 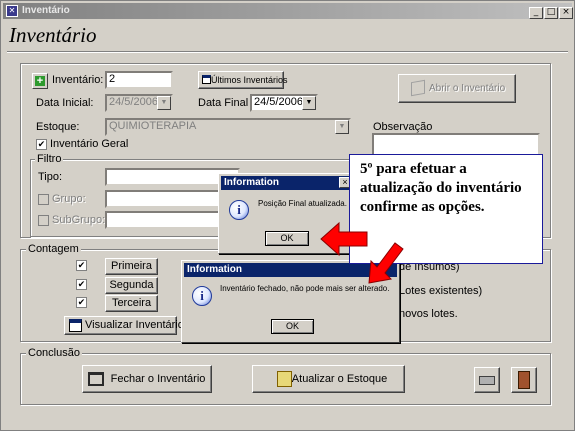 I want to click on estoque-select: QUIMIOTERAPIA ▼, so click(x=228, y=127).